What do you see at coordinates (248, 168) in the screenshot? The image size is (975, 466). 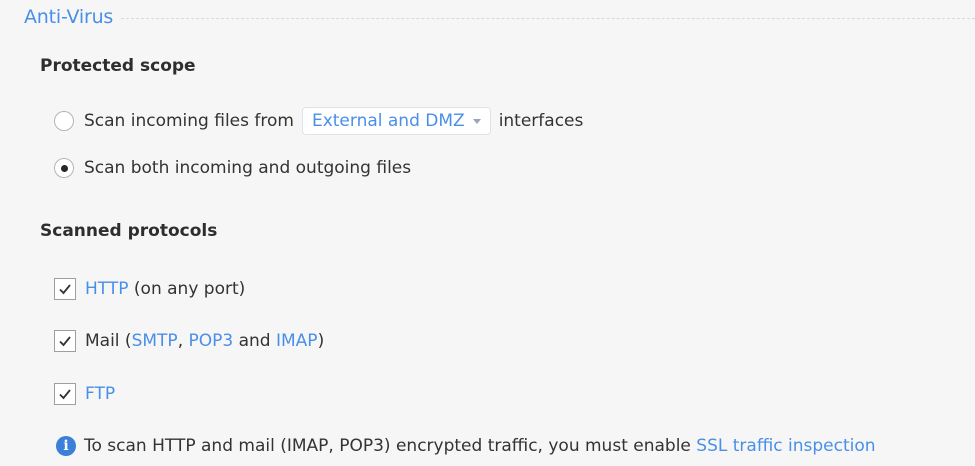 I see `scan-both-label: Scan both incoming and outgoing files` at bounding box center [248, 168].